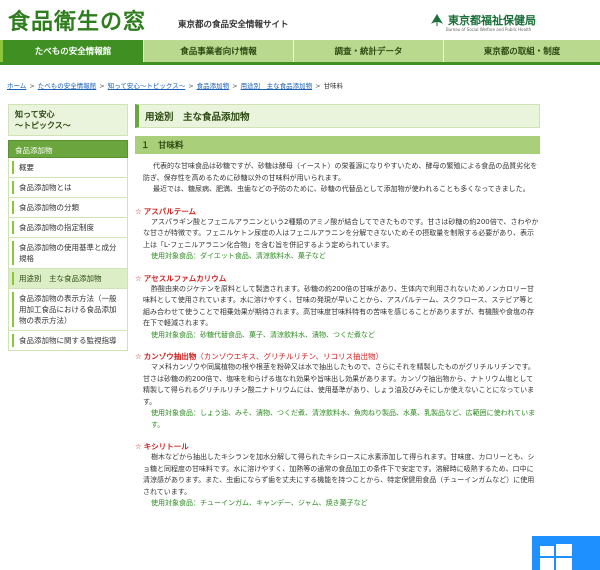 Image resolution: width=600 pixels, height=570 pixels. What do you see at coordinates (170, 211) in the screenshot?
I see `additive-name: アスパルテーム` at bounding box center [170, 211].